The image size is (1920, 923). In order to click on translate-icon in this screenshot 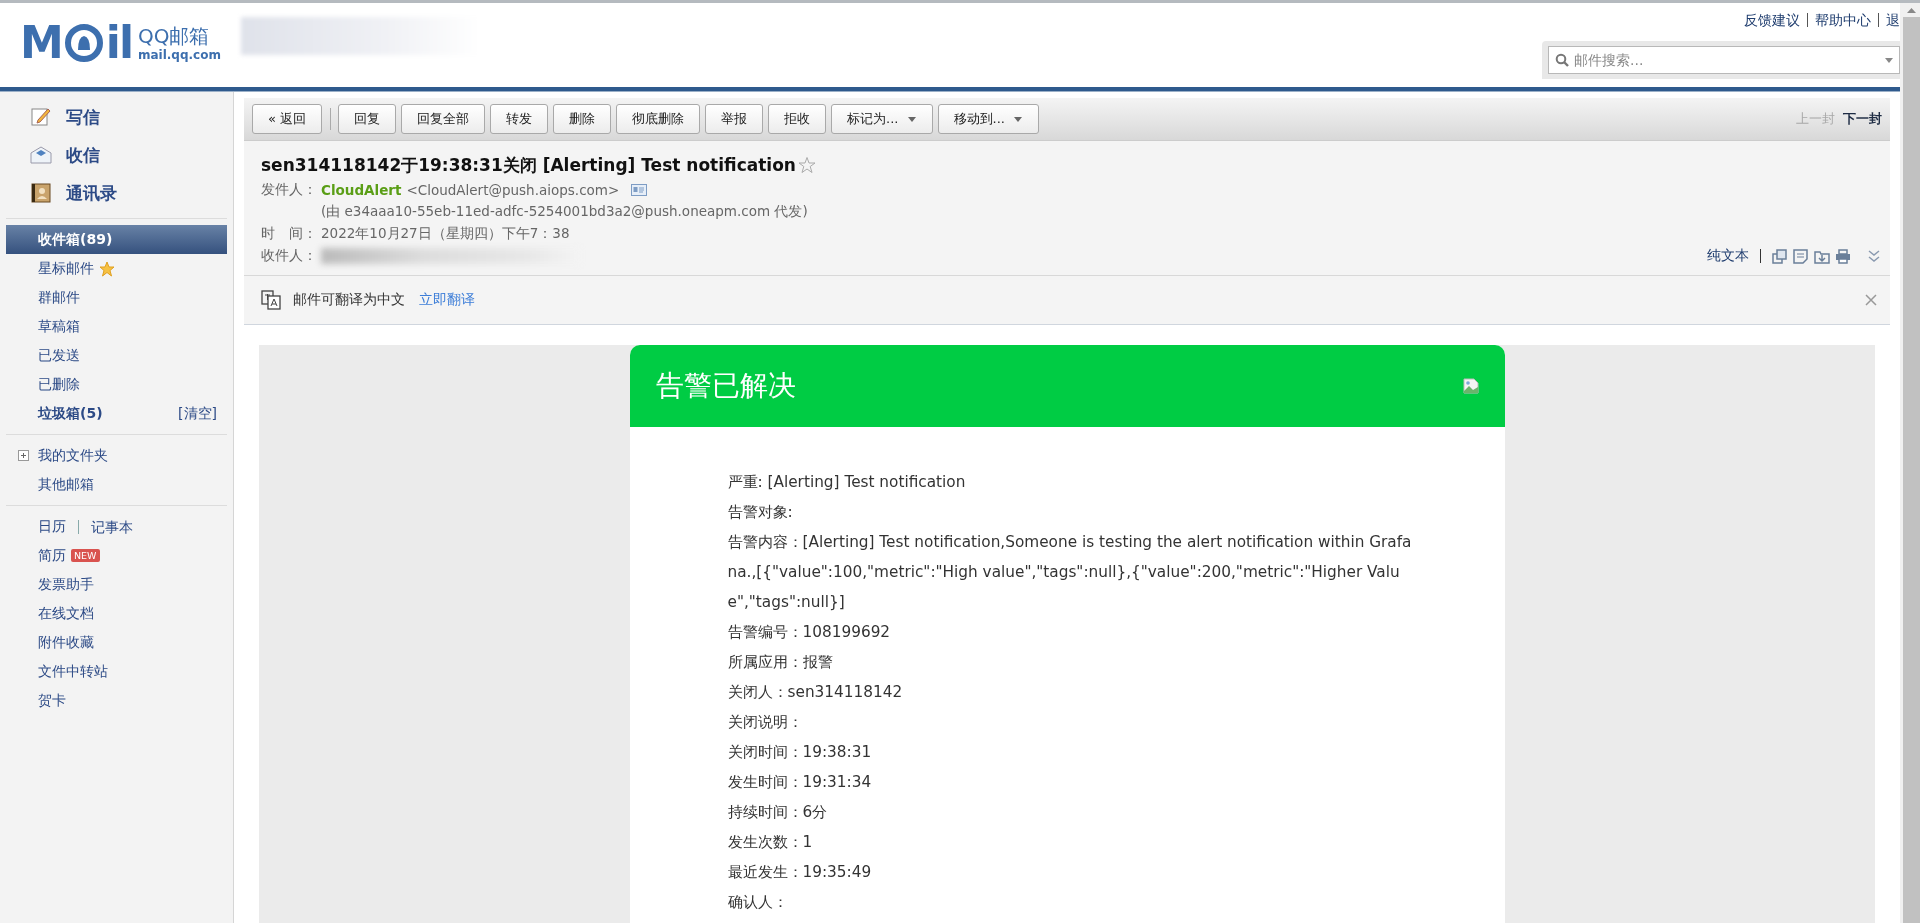, I will do `click(271, 300)`.